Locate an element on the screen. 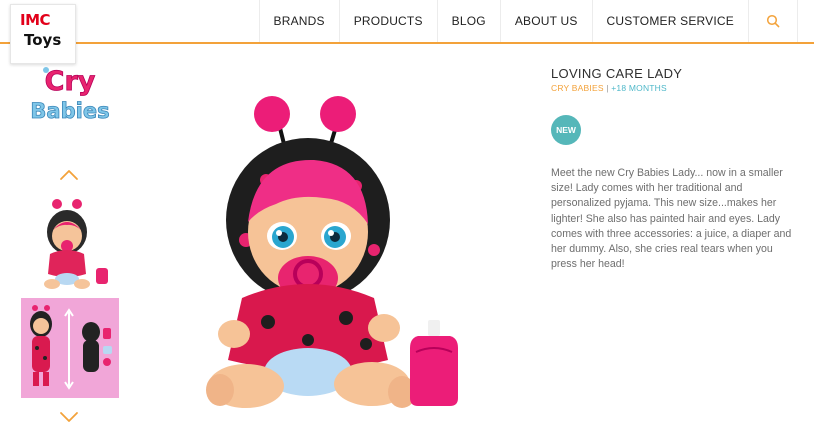 Image resolution: width=814 pixels, height=436 pixels. doll-thumbnail-image is located at coordinates (76, 244).